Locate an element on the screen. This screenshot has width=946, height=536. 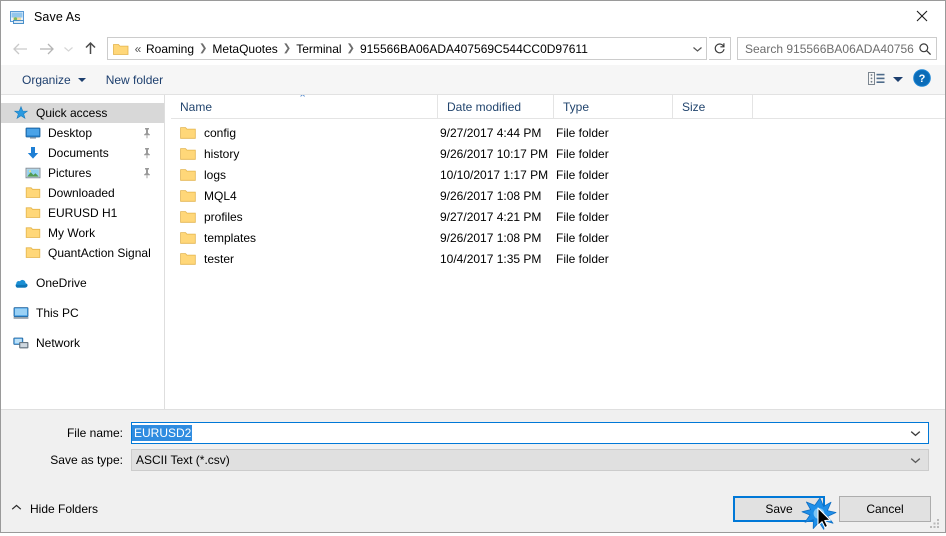
refresh-icon is located at coordinates (720, 48).